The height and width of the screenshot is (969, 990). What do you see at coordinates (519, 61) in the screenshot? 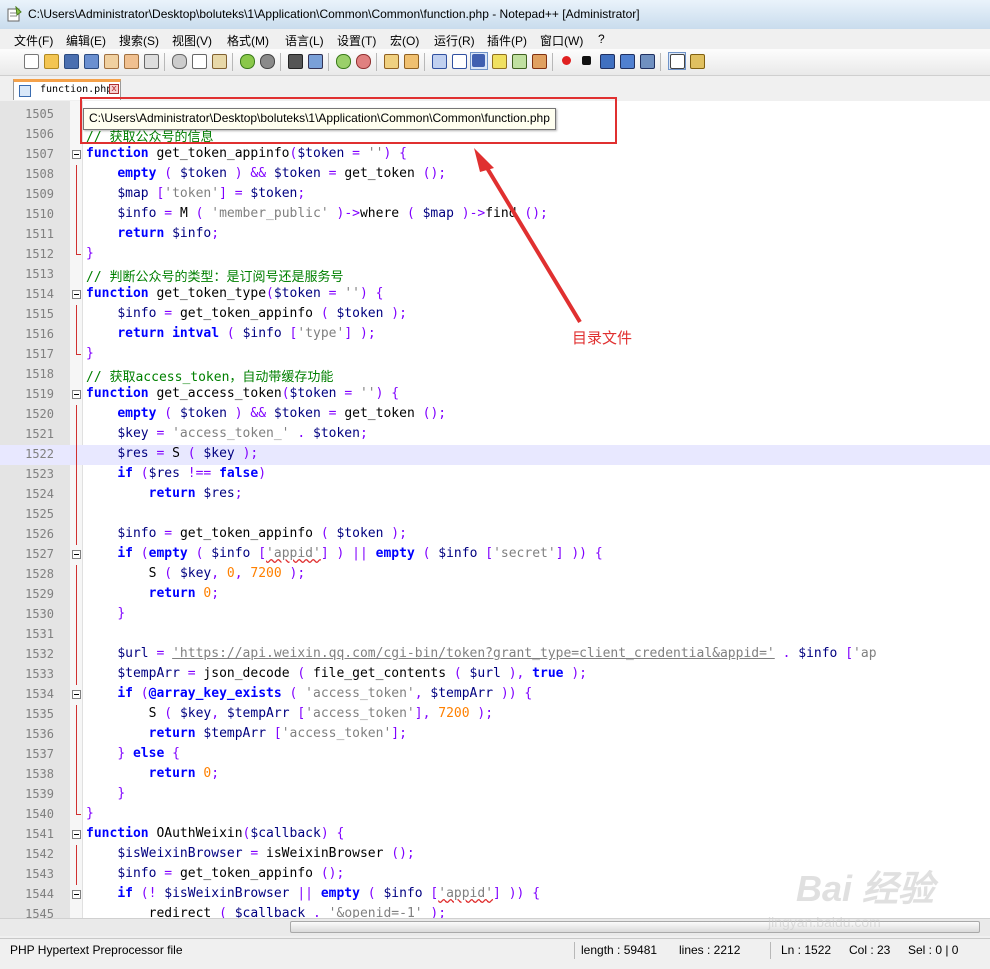
I see `doc-map-button` at bounding box center [519, 61].